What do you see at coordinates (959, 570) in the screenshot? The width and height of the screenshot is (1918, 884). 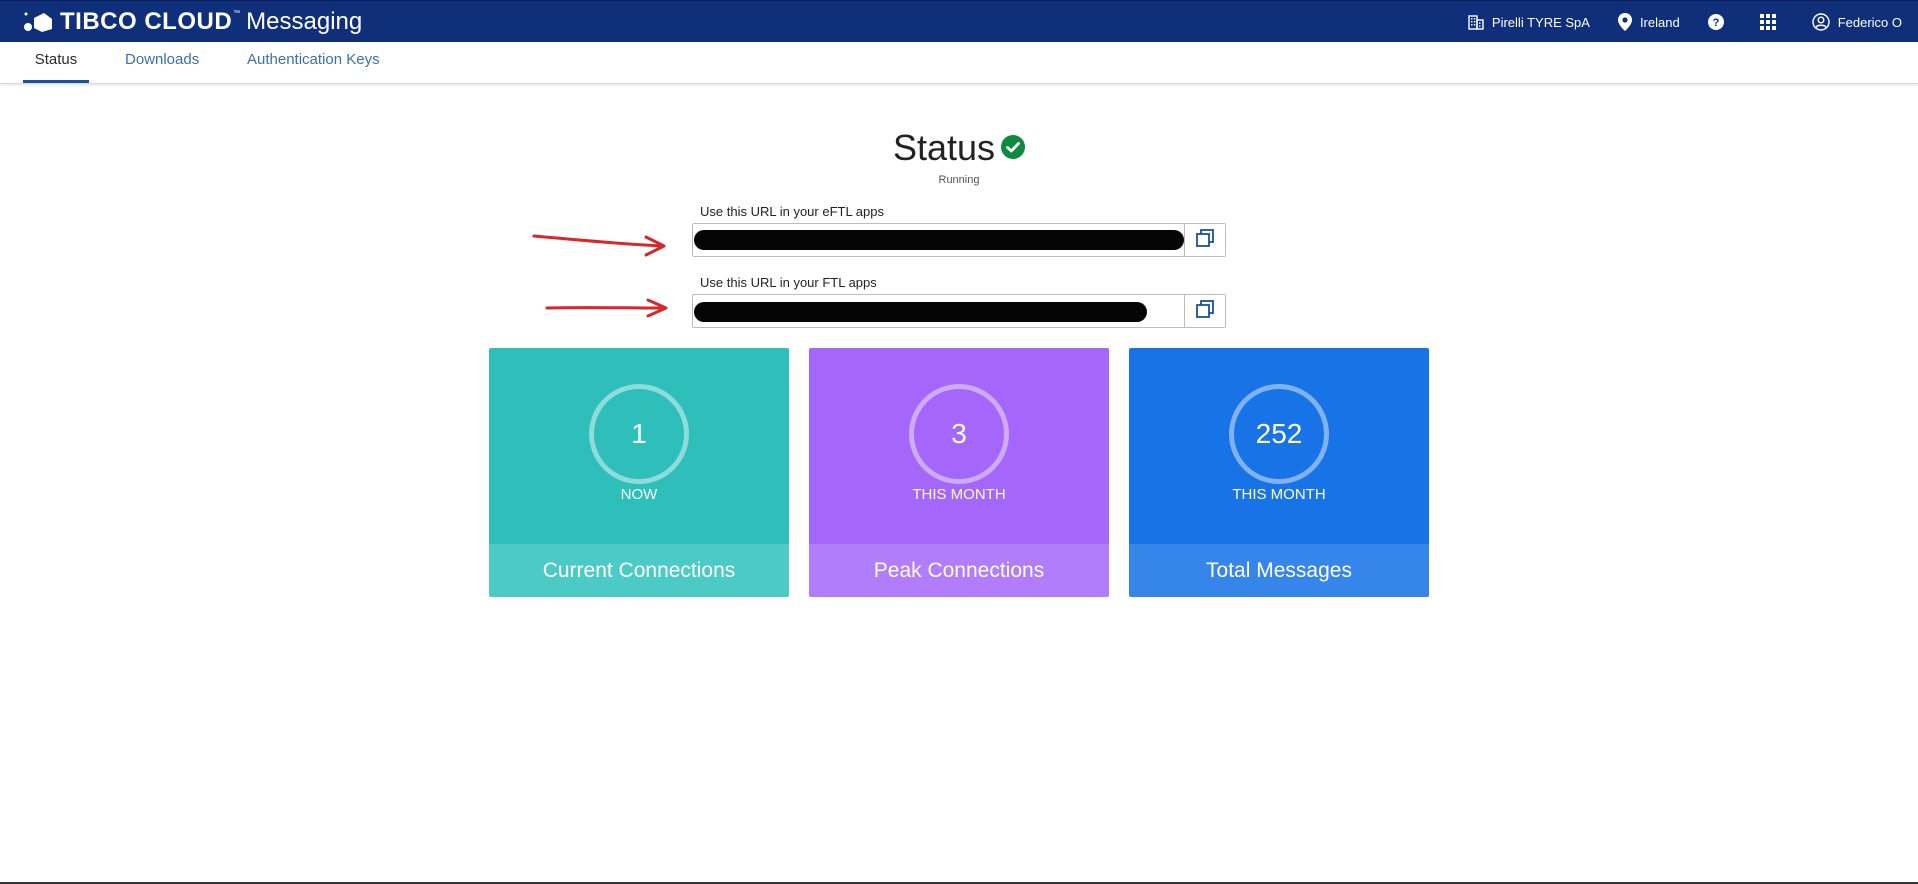 I see `card-title: Peak Connections` at bounding box center [959, 570].